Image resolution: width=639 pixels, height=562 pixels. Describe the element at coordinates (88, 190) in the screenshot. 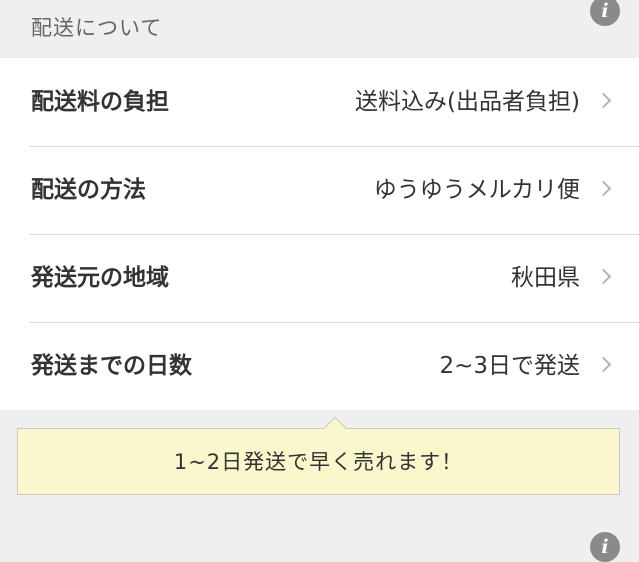

I see `row-label: 配送の方法` at that location.